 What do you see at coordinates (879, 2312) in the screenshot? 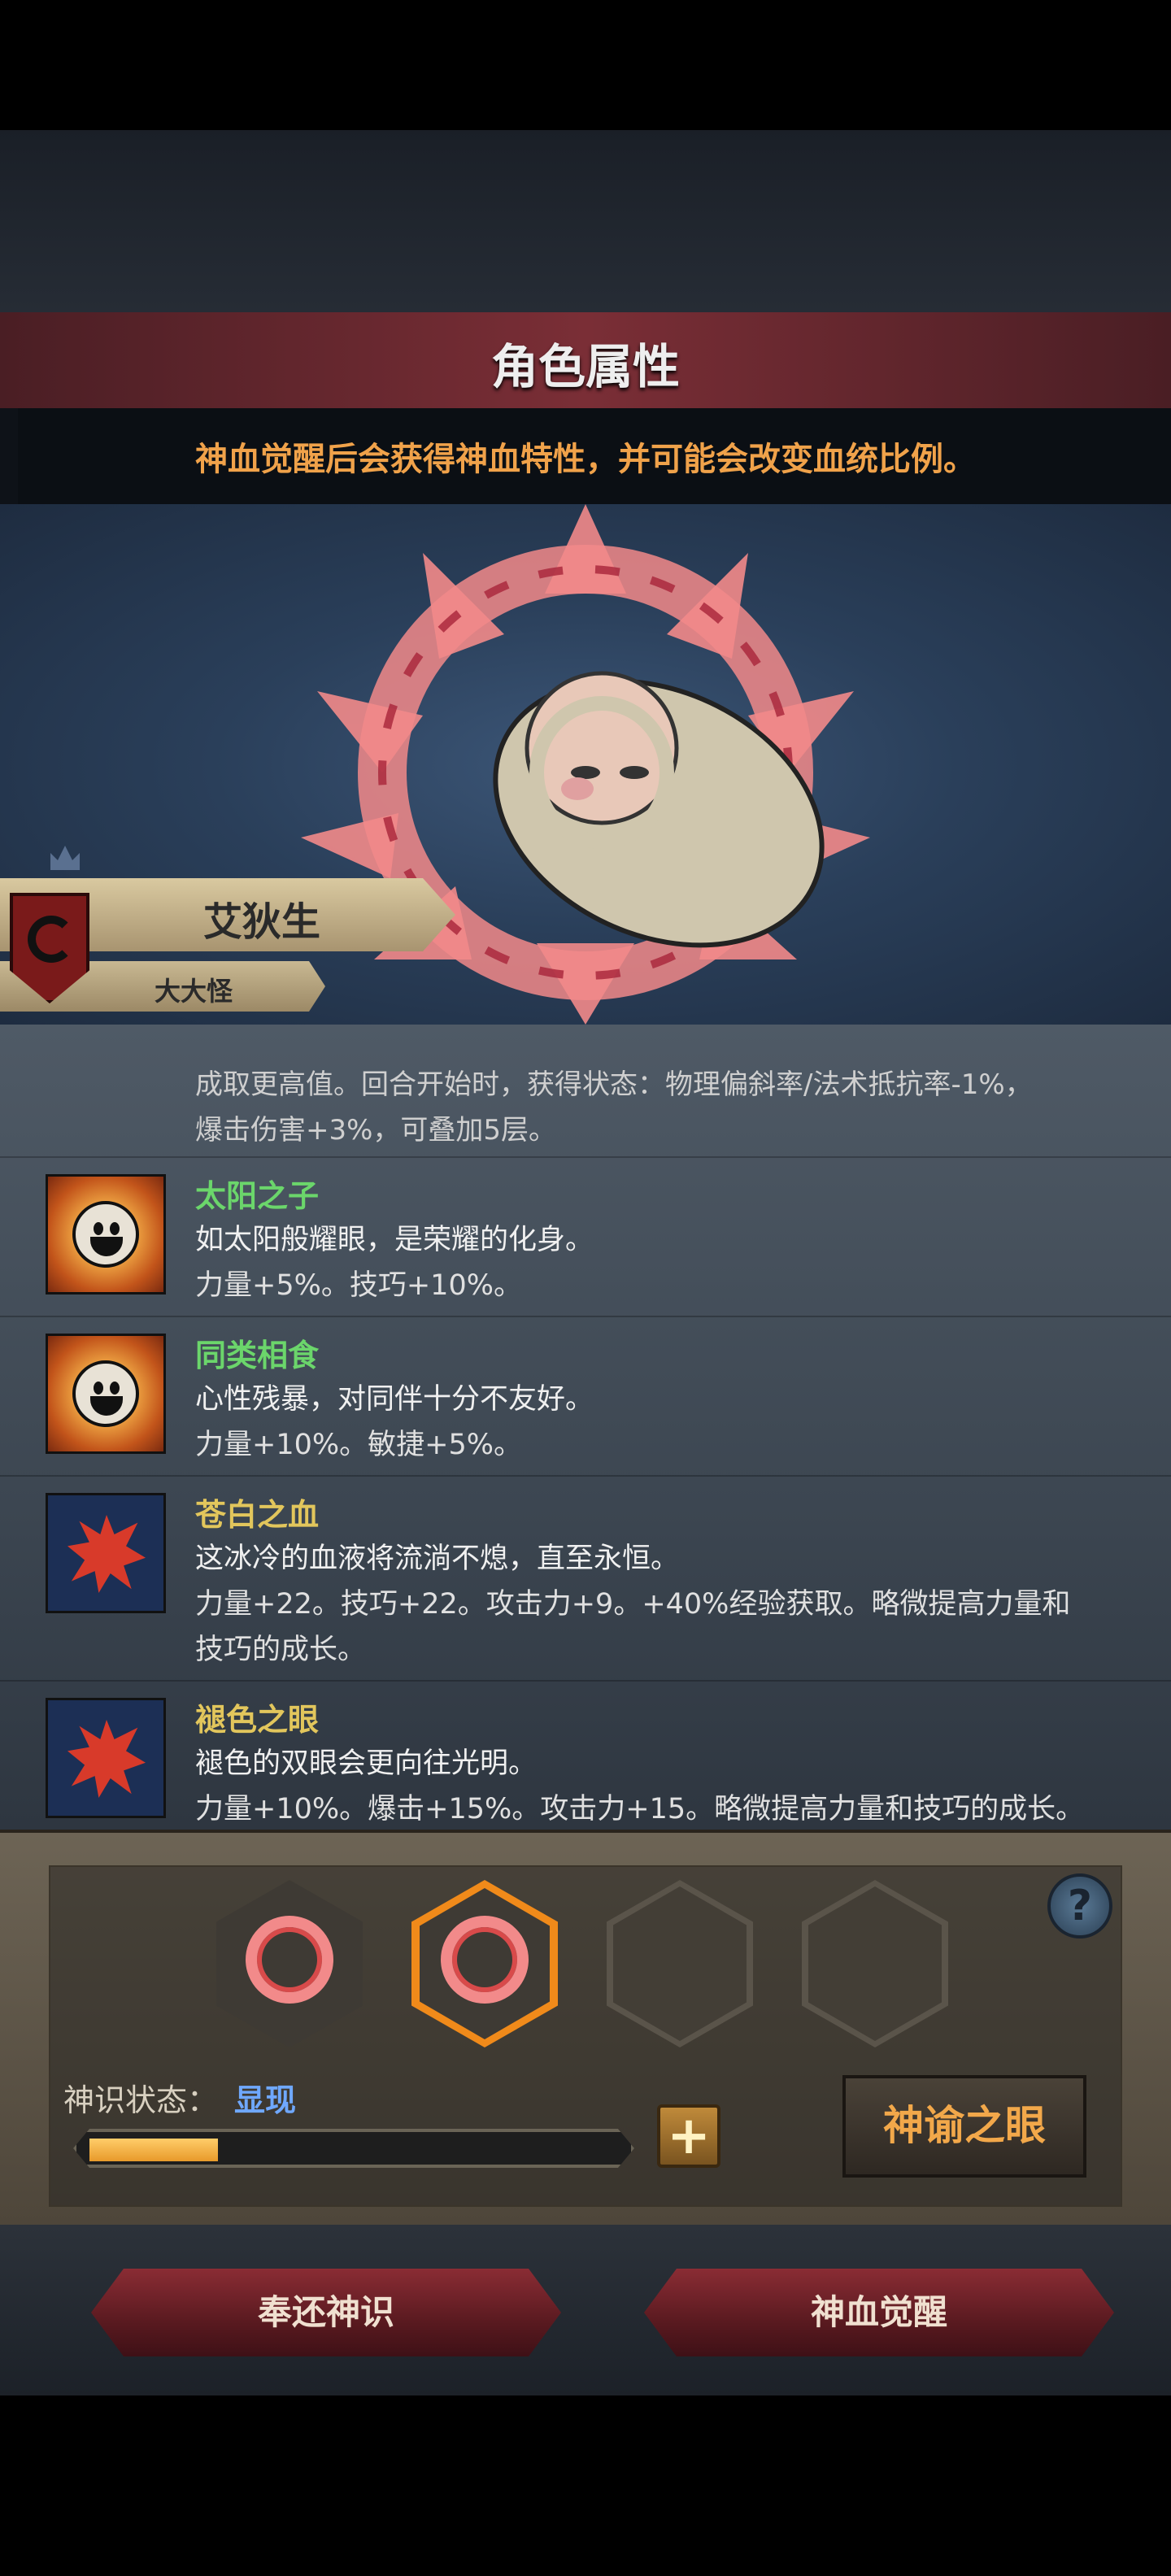
I see `blood-awaken-button: 神血觉醒` at bounding box center [879, 2312].